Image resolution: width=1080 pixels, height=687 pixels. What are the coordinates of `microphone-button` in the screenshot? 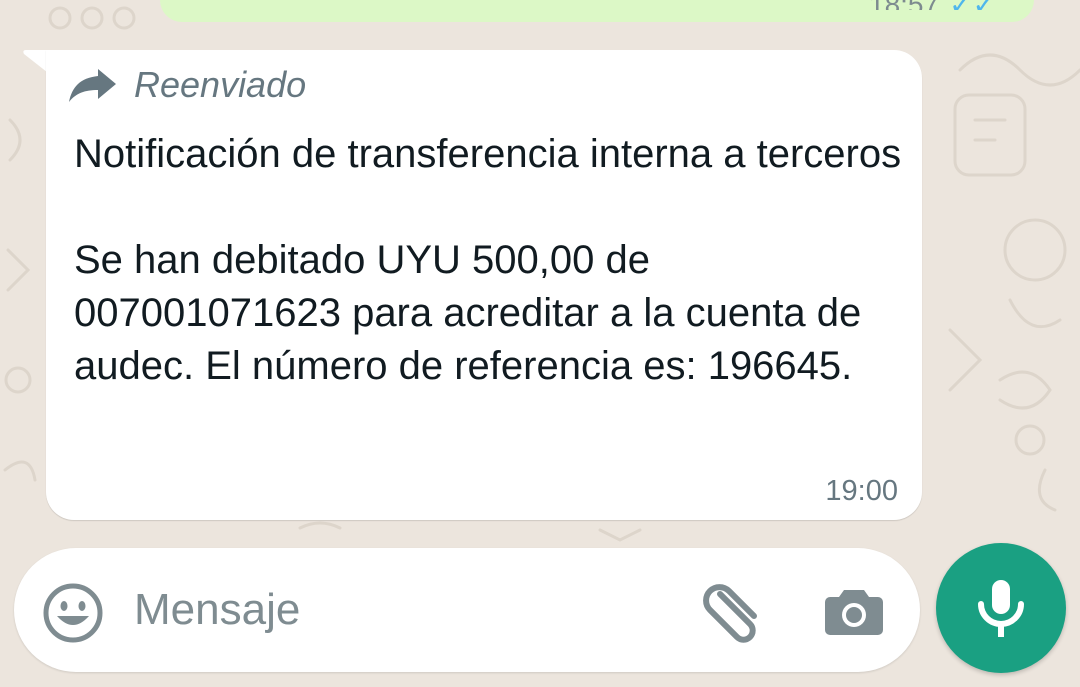 It's located at (1001, 608).